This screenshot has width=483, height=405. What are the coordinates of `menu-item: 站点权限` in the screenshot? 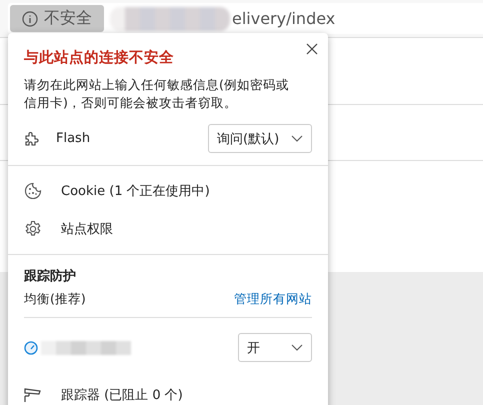 It's located at (87, 229).